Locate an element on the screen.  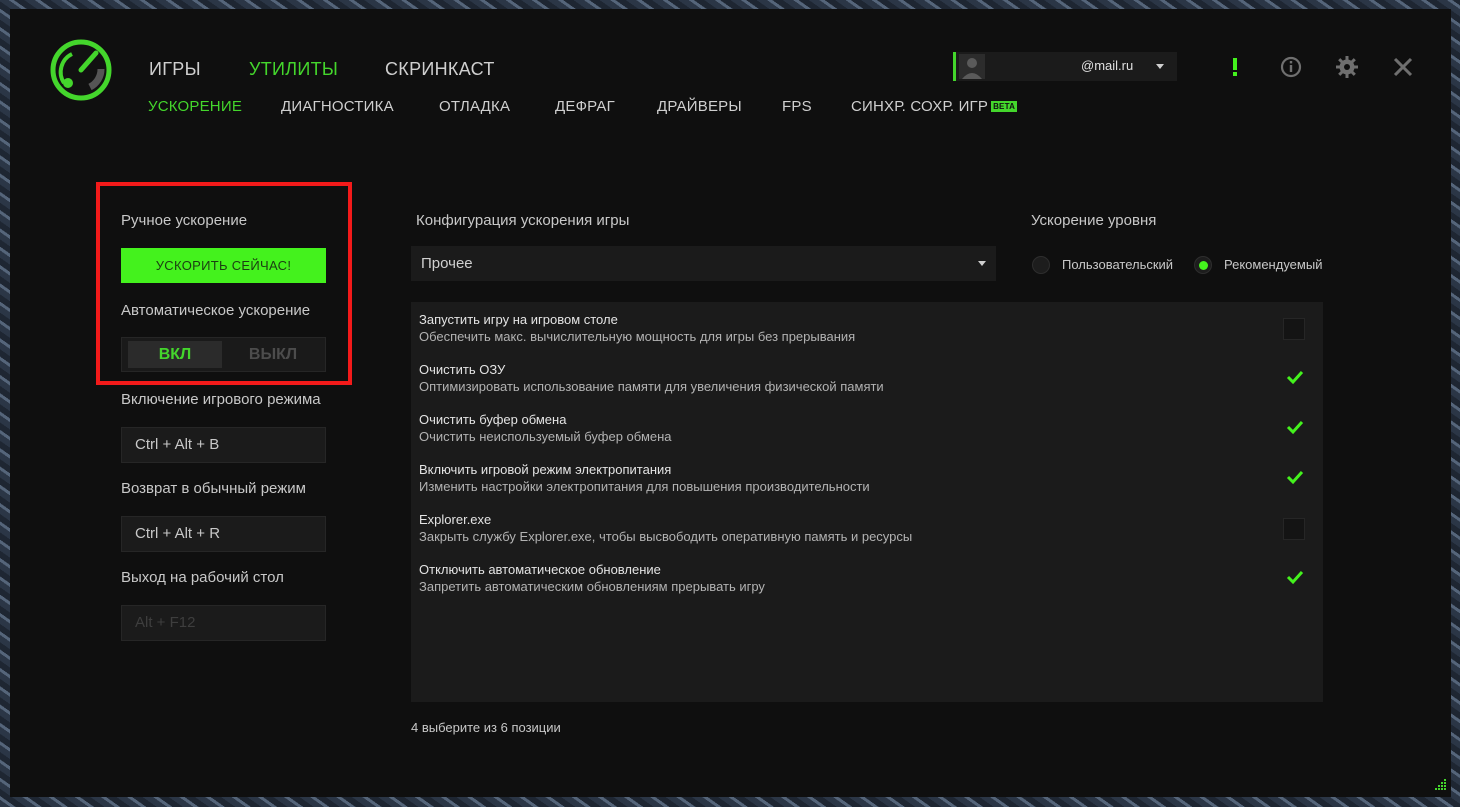
radio-recommended-label: Рекомендуемый is located at coordinates (1273, 264).